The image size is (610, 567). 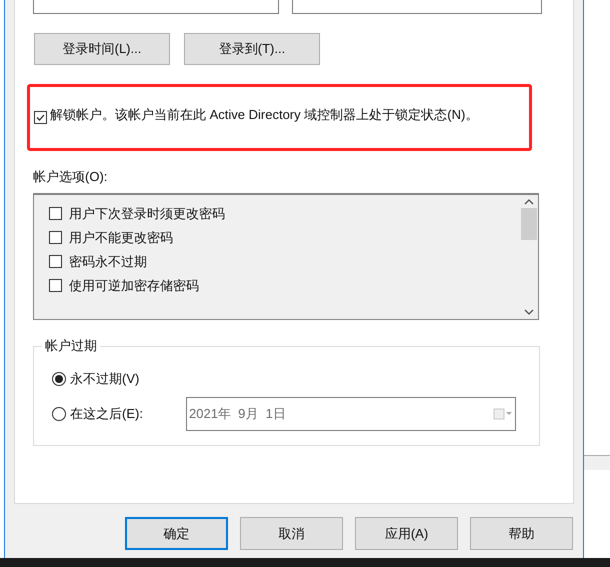 What do you see at coordinates (176, 533) in the screenshot?
I see `dialog-button: 确定` at bounding box center [176, 533].